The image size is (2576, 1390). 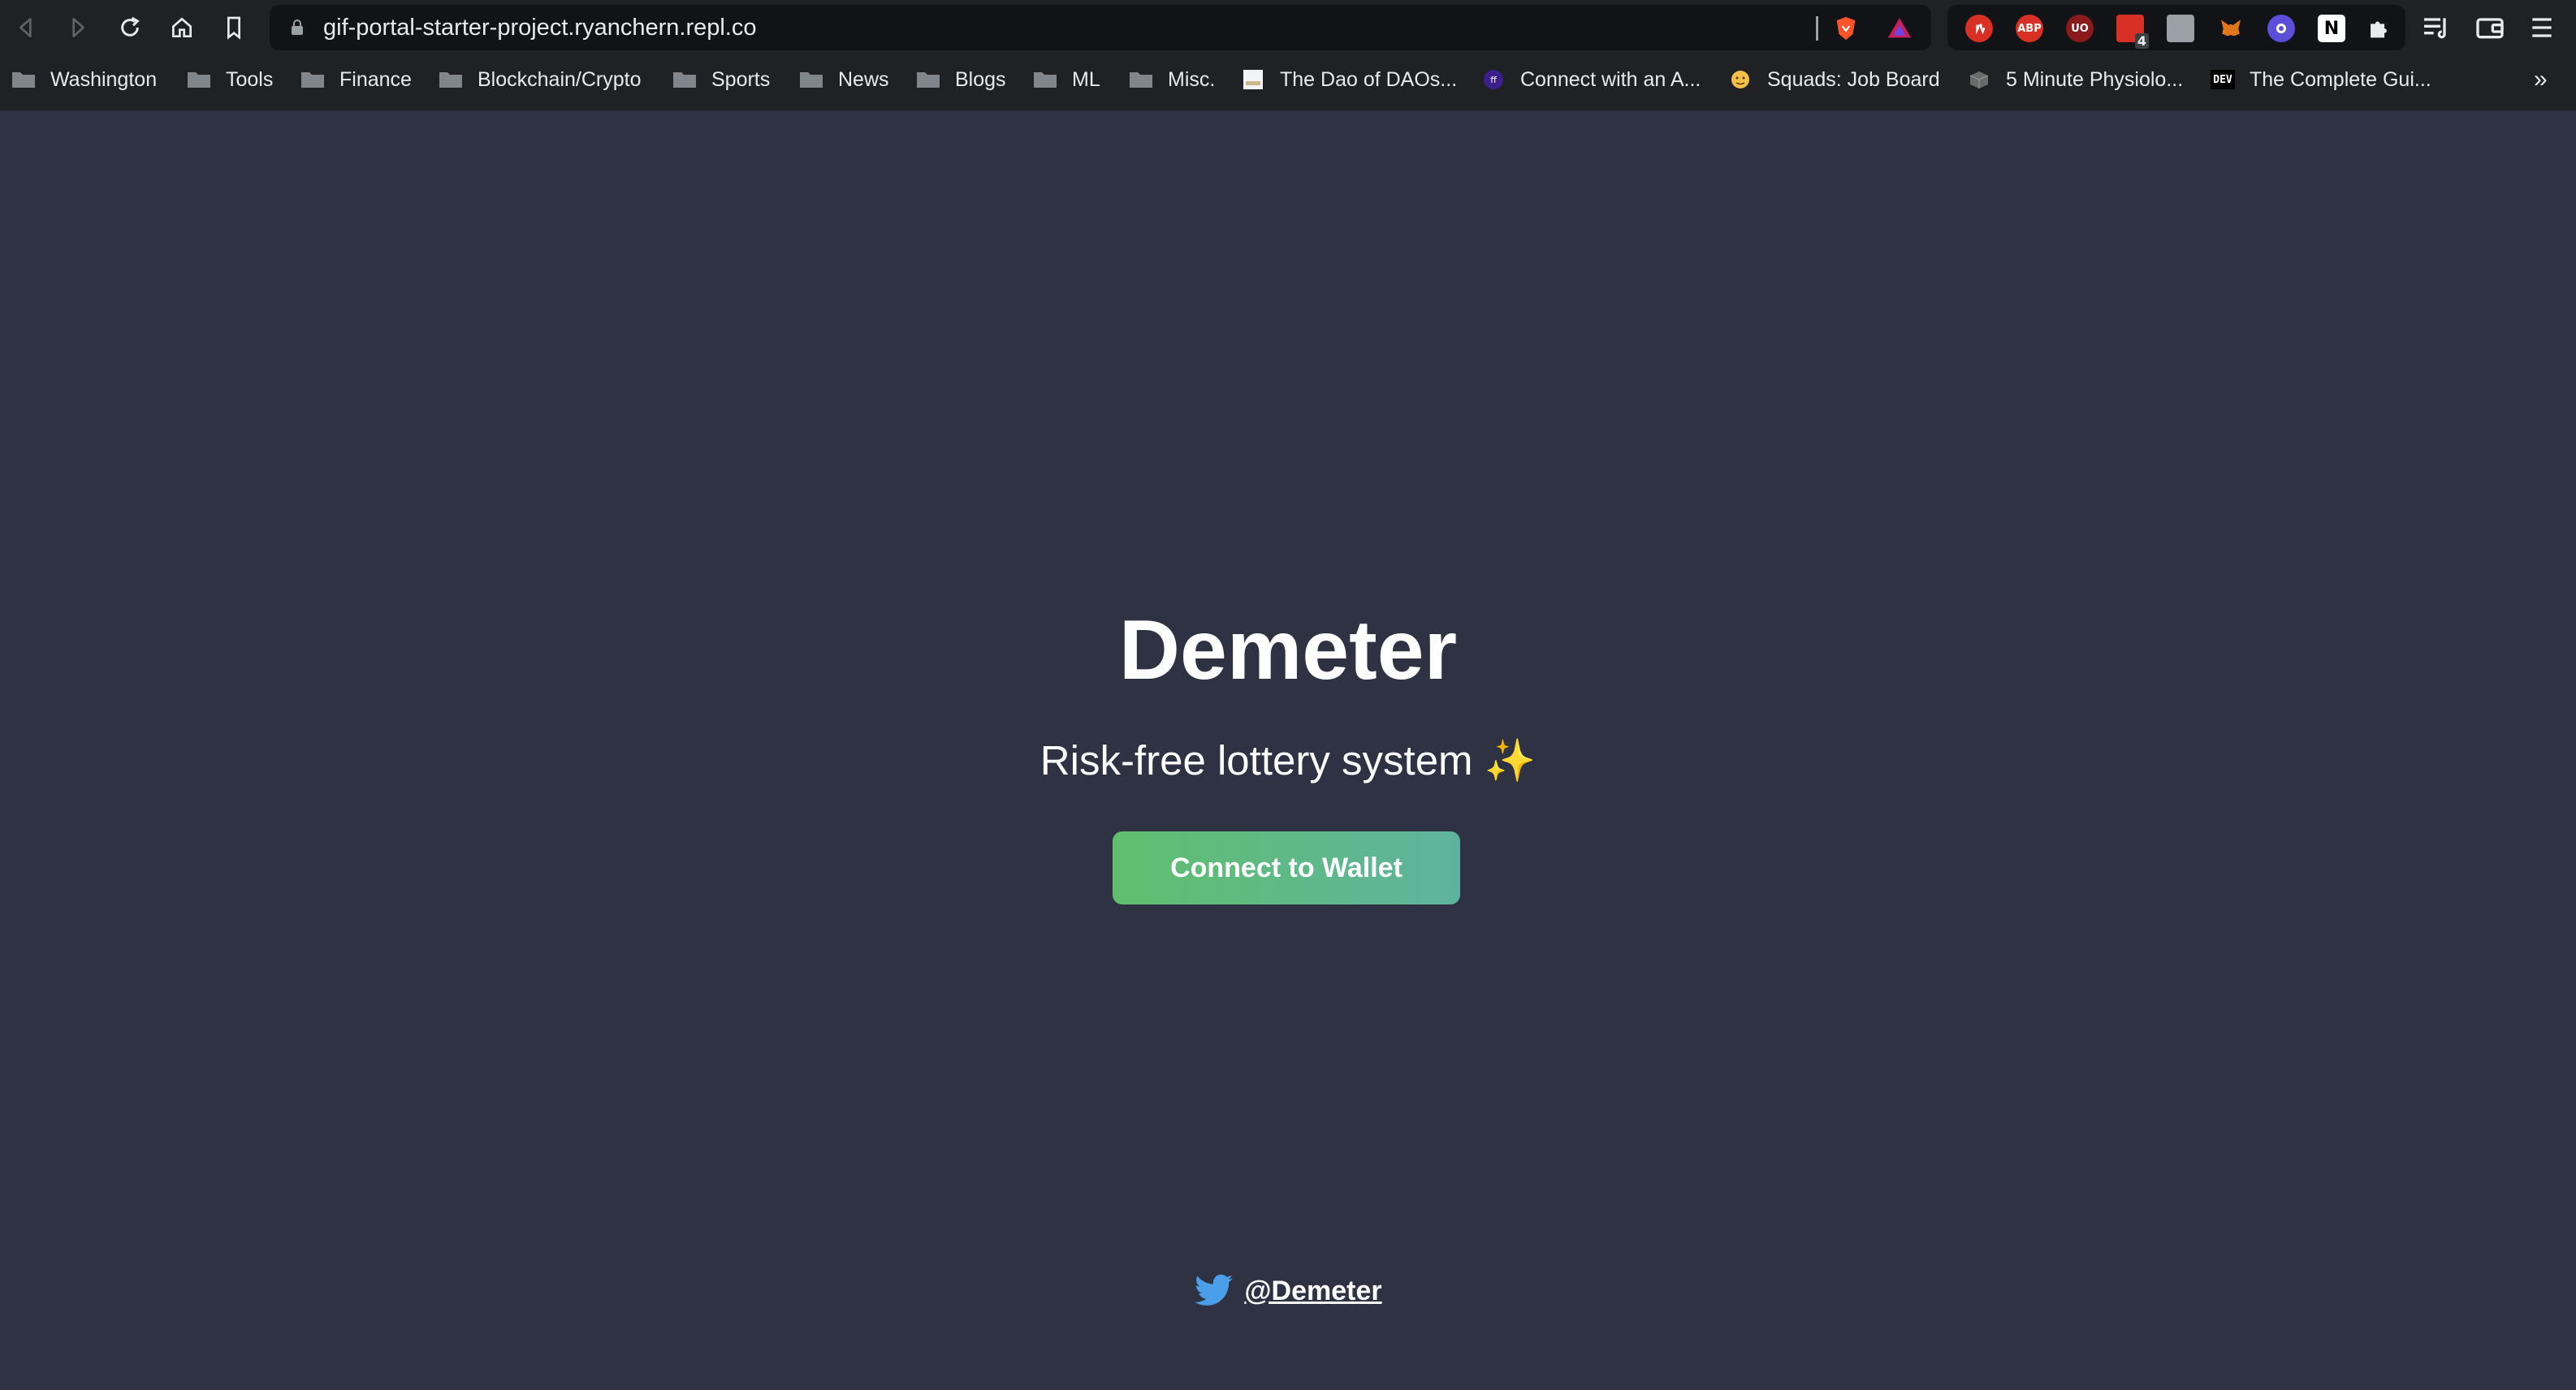 I want to click on purple-favicon-icon: ff, so click(x=1494, y=79).